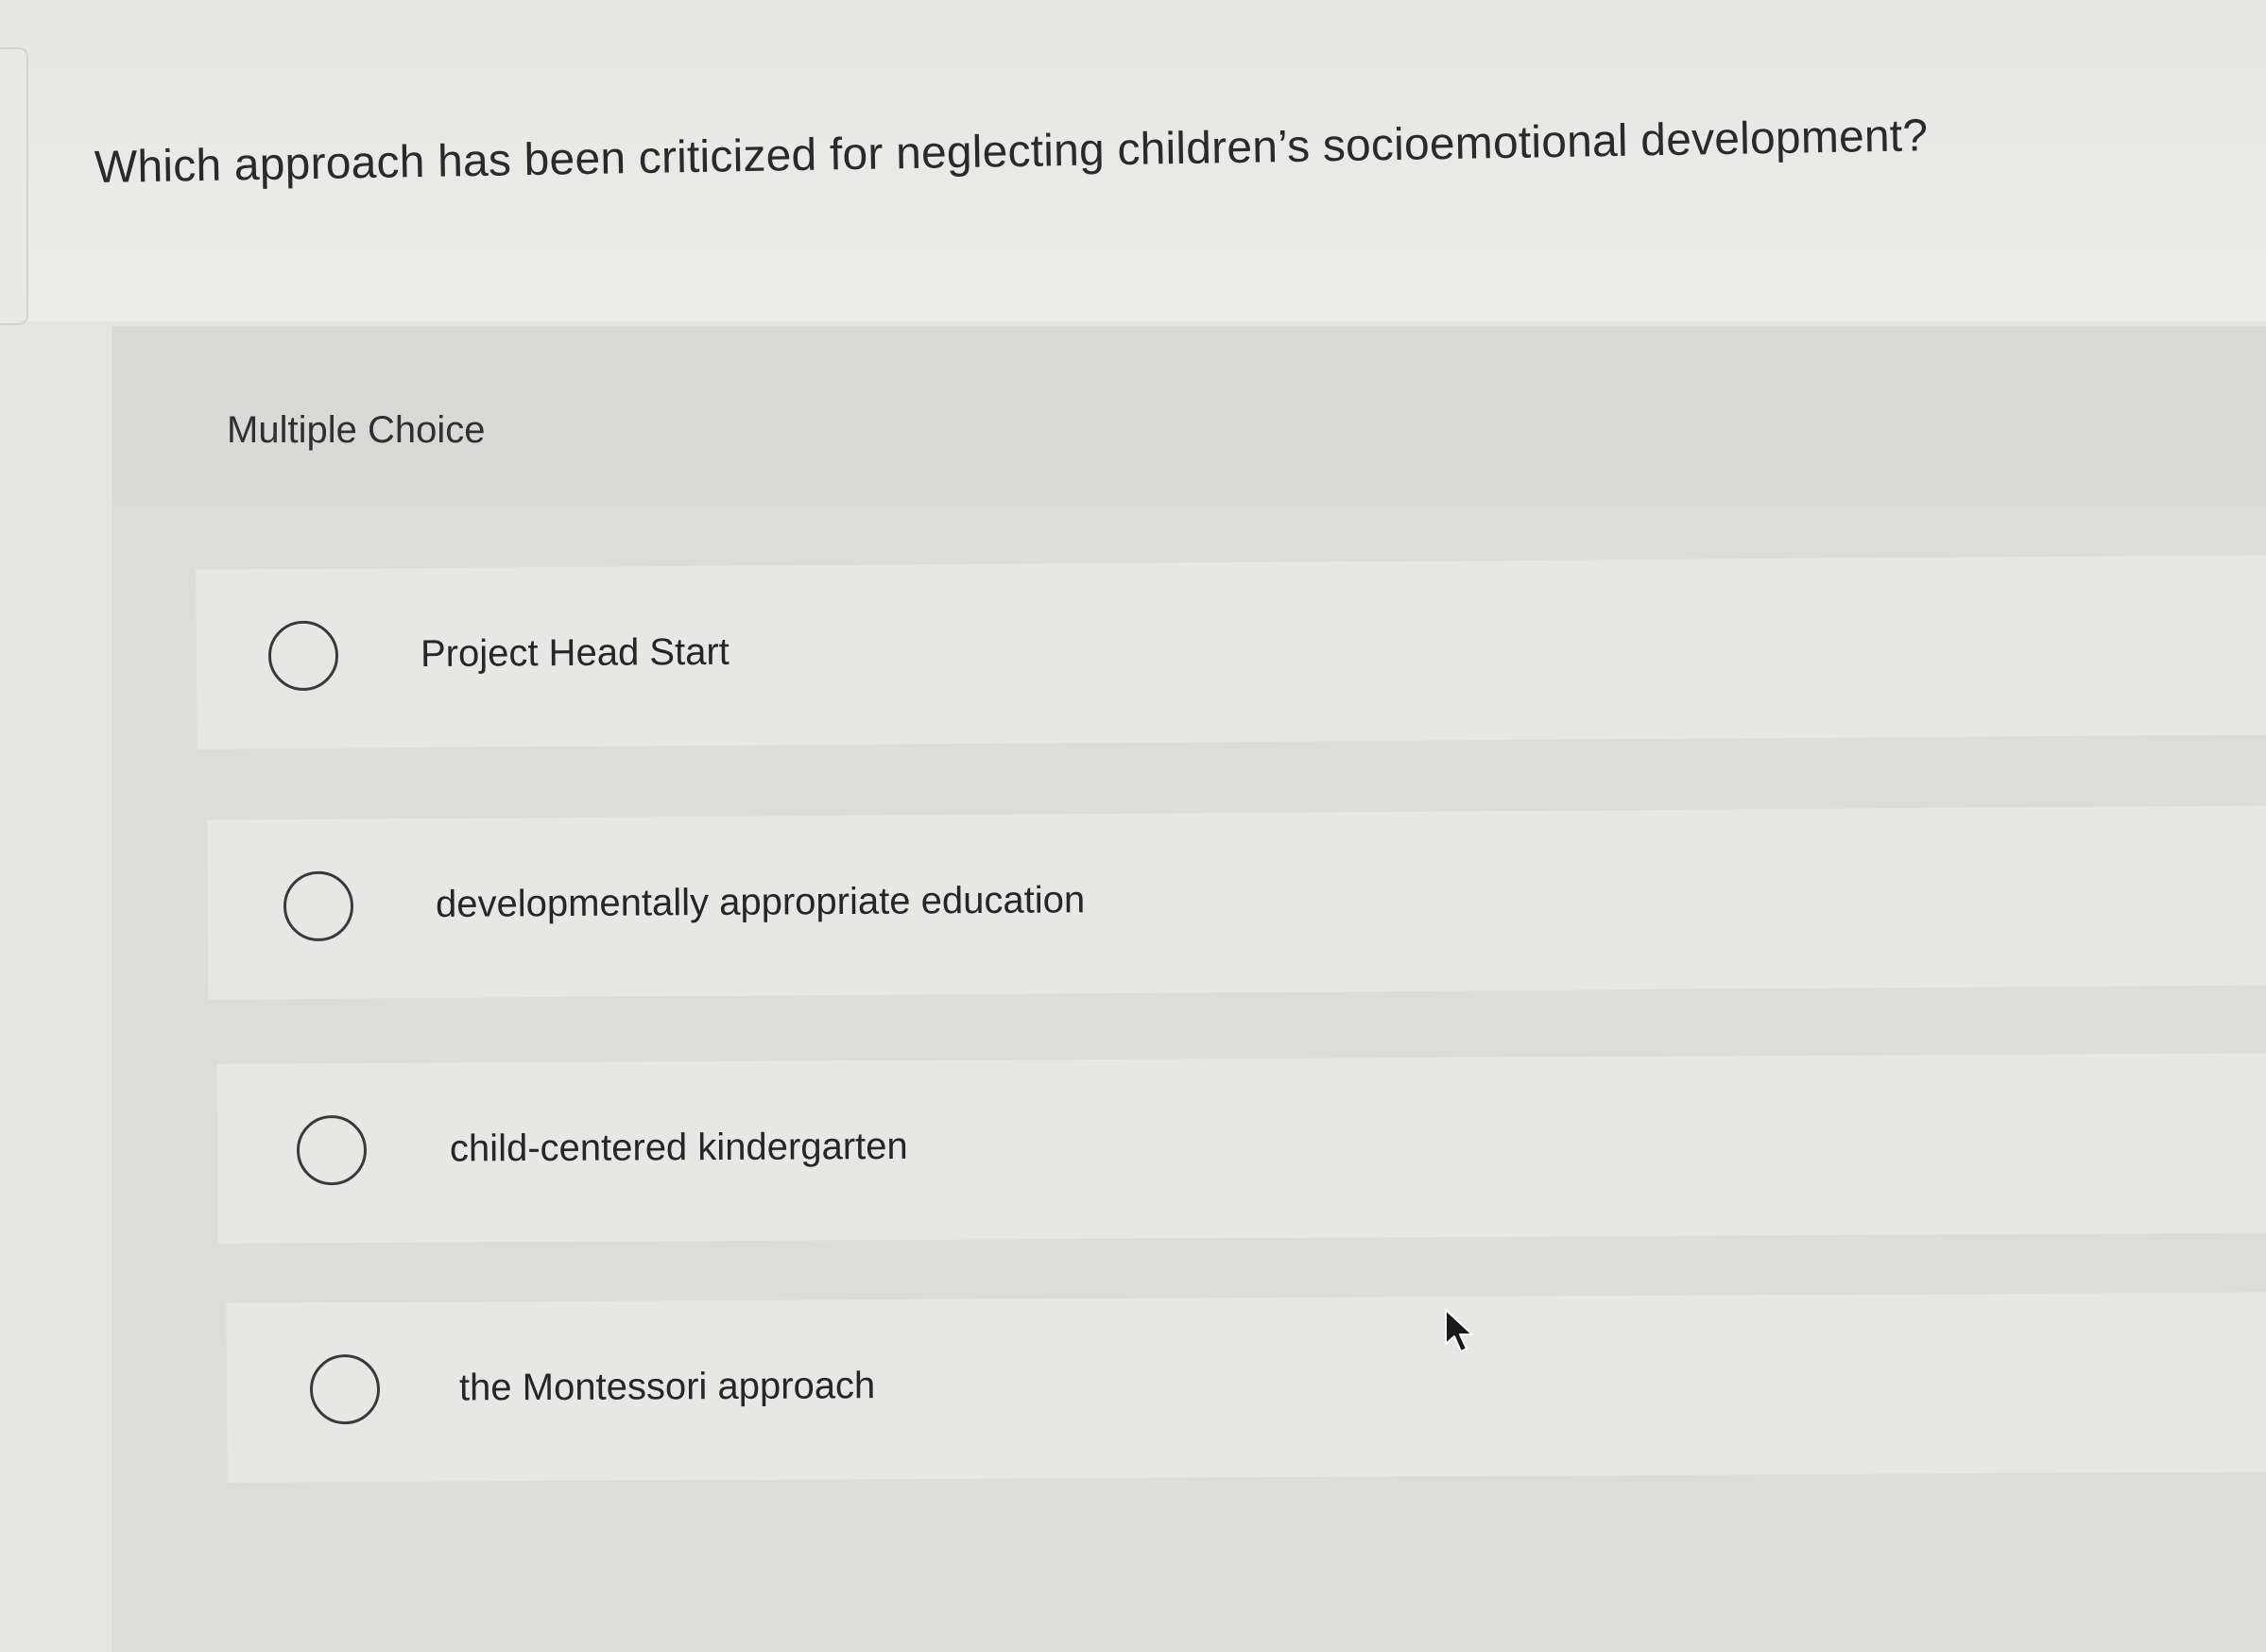  What do you see at coordinates (1459, 1330) in the screenshot?
I see `mouse-pointer-icon` at bounding box center [1459, 1330].